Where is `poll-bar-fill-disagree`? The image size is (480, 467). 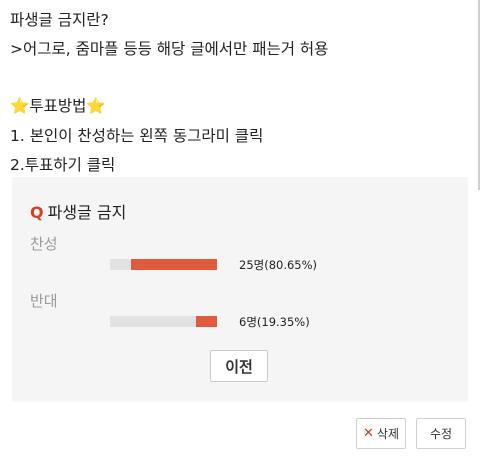
poll-bar-fill-disagree is located at coordinates (206, 321).